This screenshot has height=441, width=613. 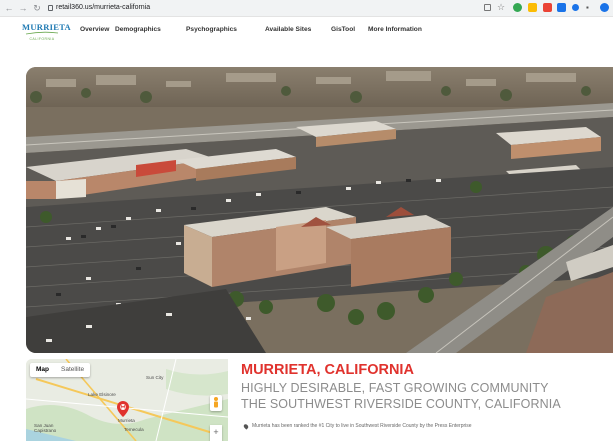 What do you see at coordinates (517, 7) in the screenshot?
I see `extension-green-icon` at bounding box center [517, 7].